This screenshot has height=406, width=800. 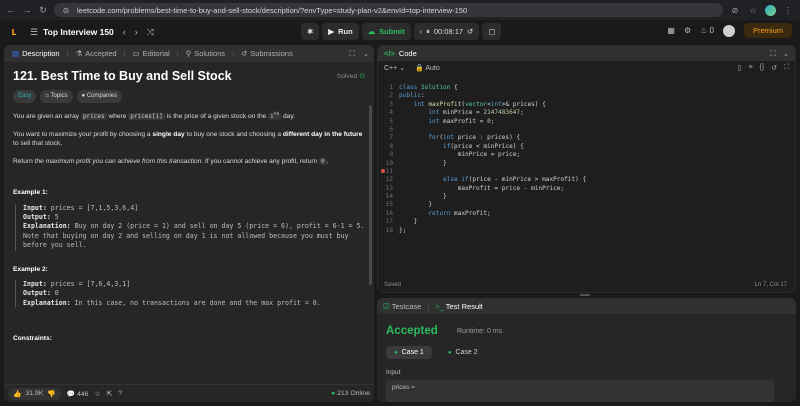 What do you see at coordinates (120, 393) in the screenshot?
I see `help-icon: ?` at bounding box center [120, 393].